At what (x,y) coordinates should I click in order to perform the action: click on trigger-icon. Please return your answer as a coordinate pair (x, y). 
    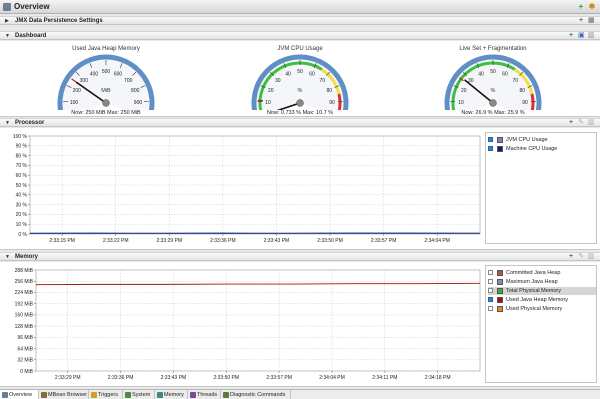
    Looking at the image, I should click on (94, 395).